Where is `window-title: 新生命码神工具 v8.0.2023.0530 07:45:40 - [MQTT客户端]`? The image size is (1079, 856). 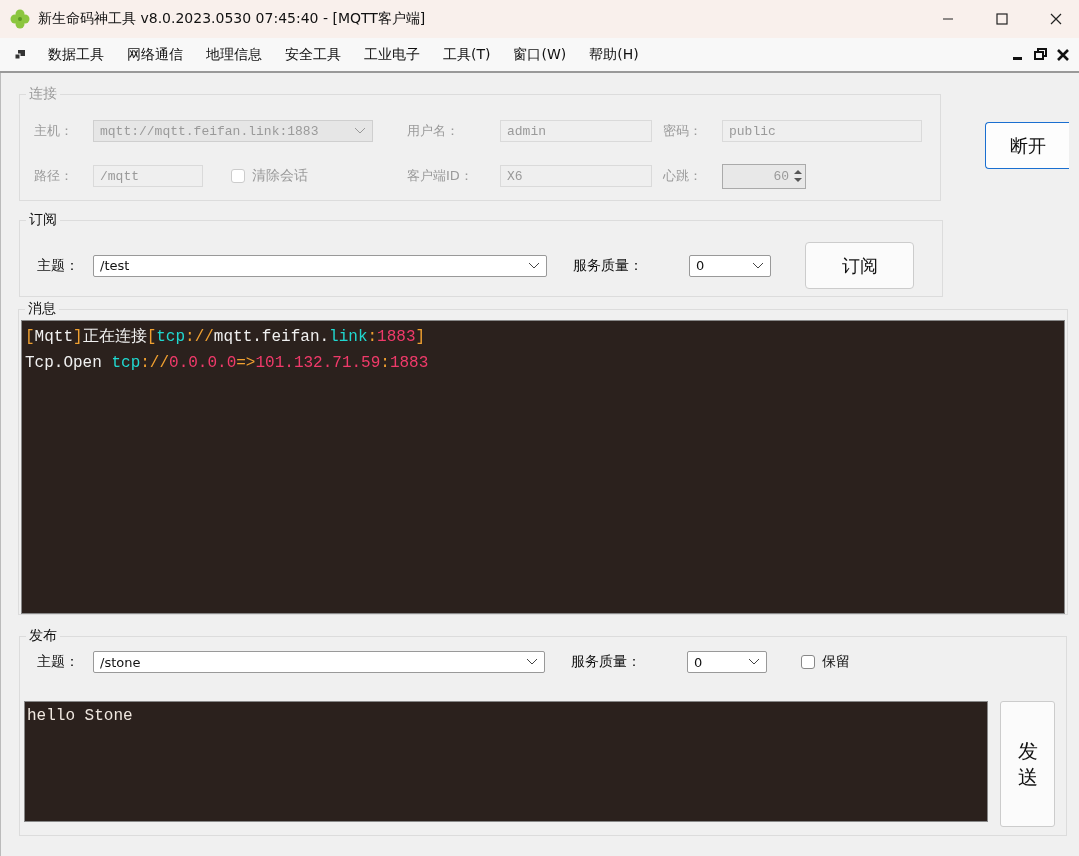
window-title: 新生命码神工具 v8.0.2023.0530 07:45:40 - [MQTT客户端] is located at coordinates (232, 19).